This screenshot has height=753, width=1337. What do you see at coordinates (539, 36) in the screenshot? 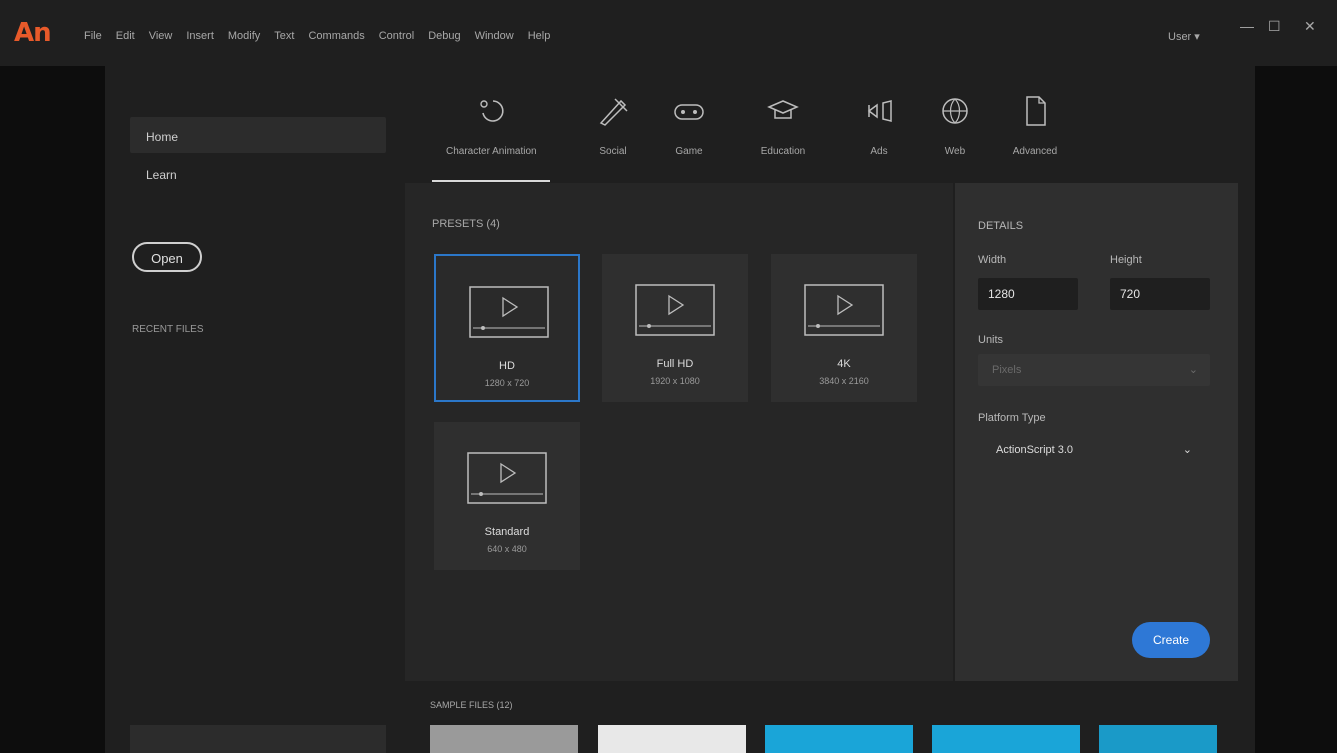
I see `menu-help: Help` at bounding box center [539, 36].